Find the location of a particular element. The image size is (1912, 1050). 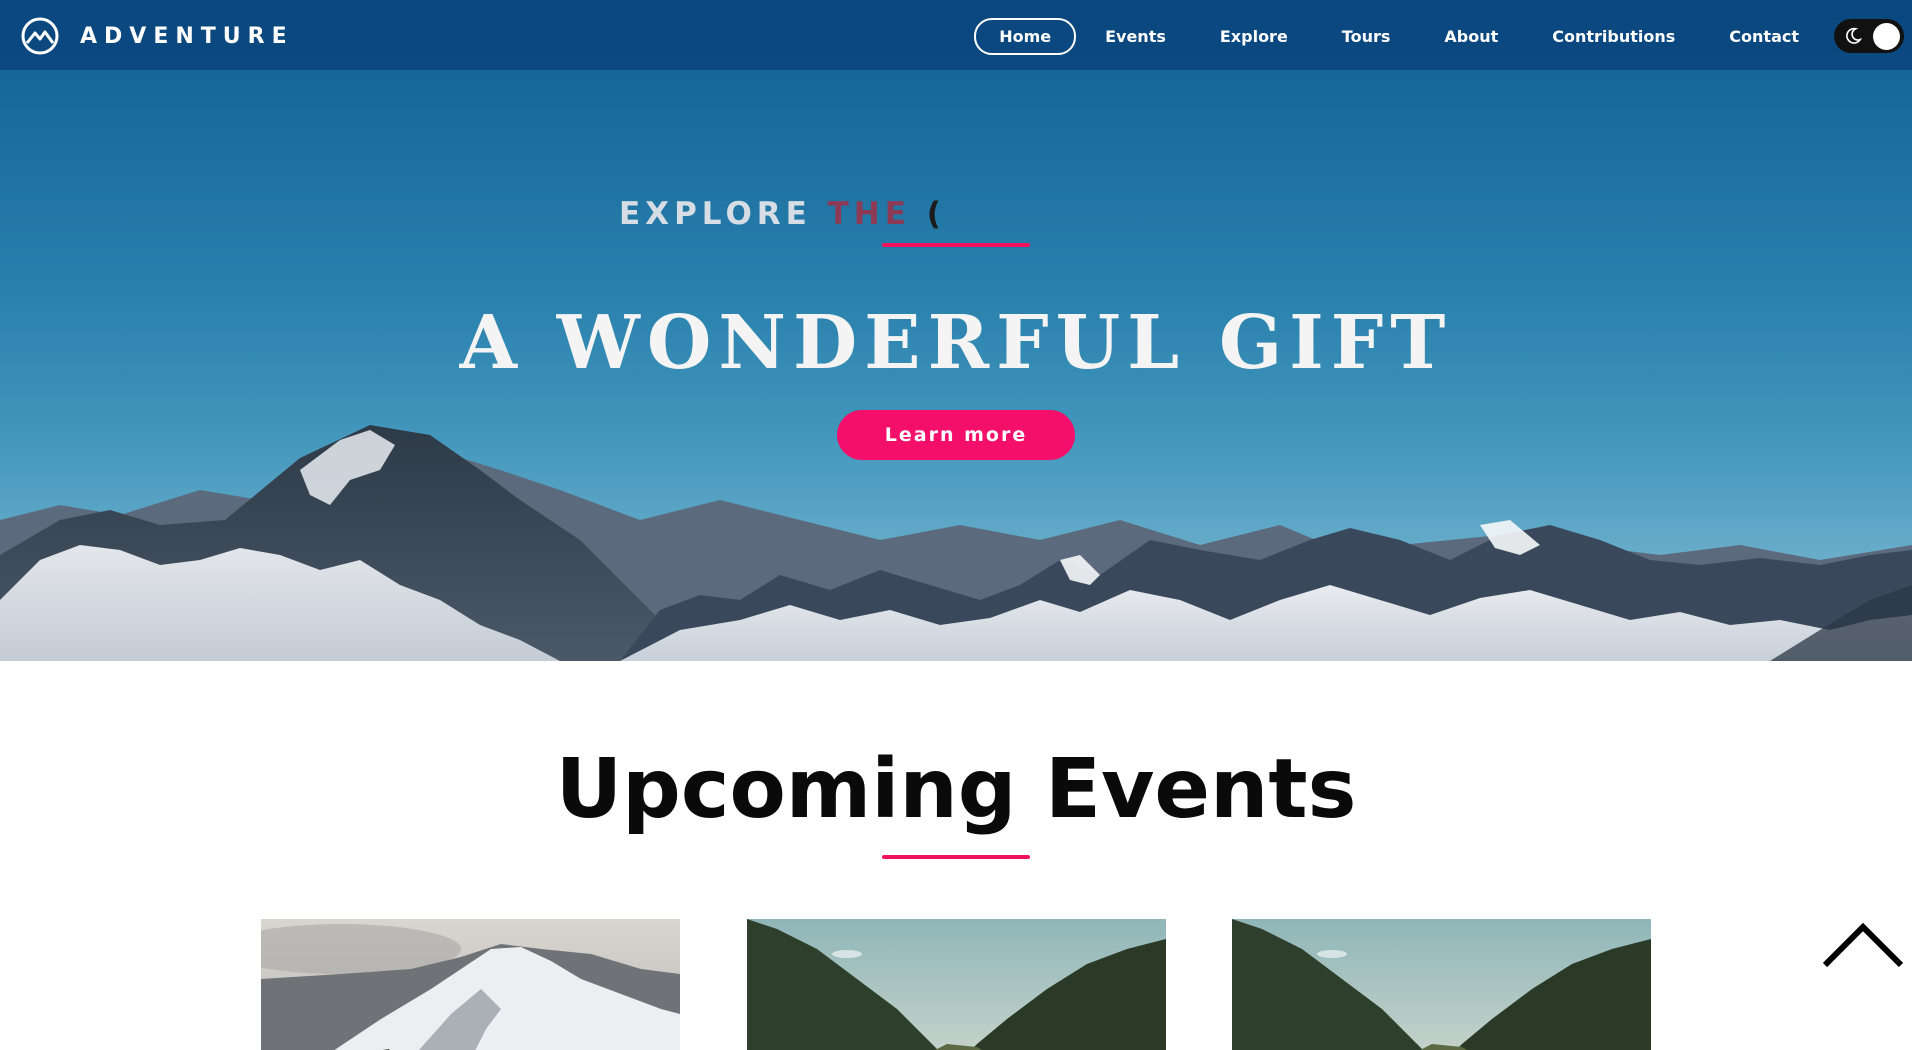

toggle-knob is located at coordinates (1886, 36).